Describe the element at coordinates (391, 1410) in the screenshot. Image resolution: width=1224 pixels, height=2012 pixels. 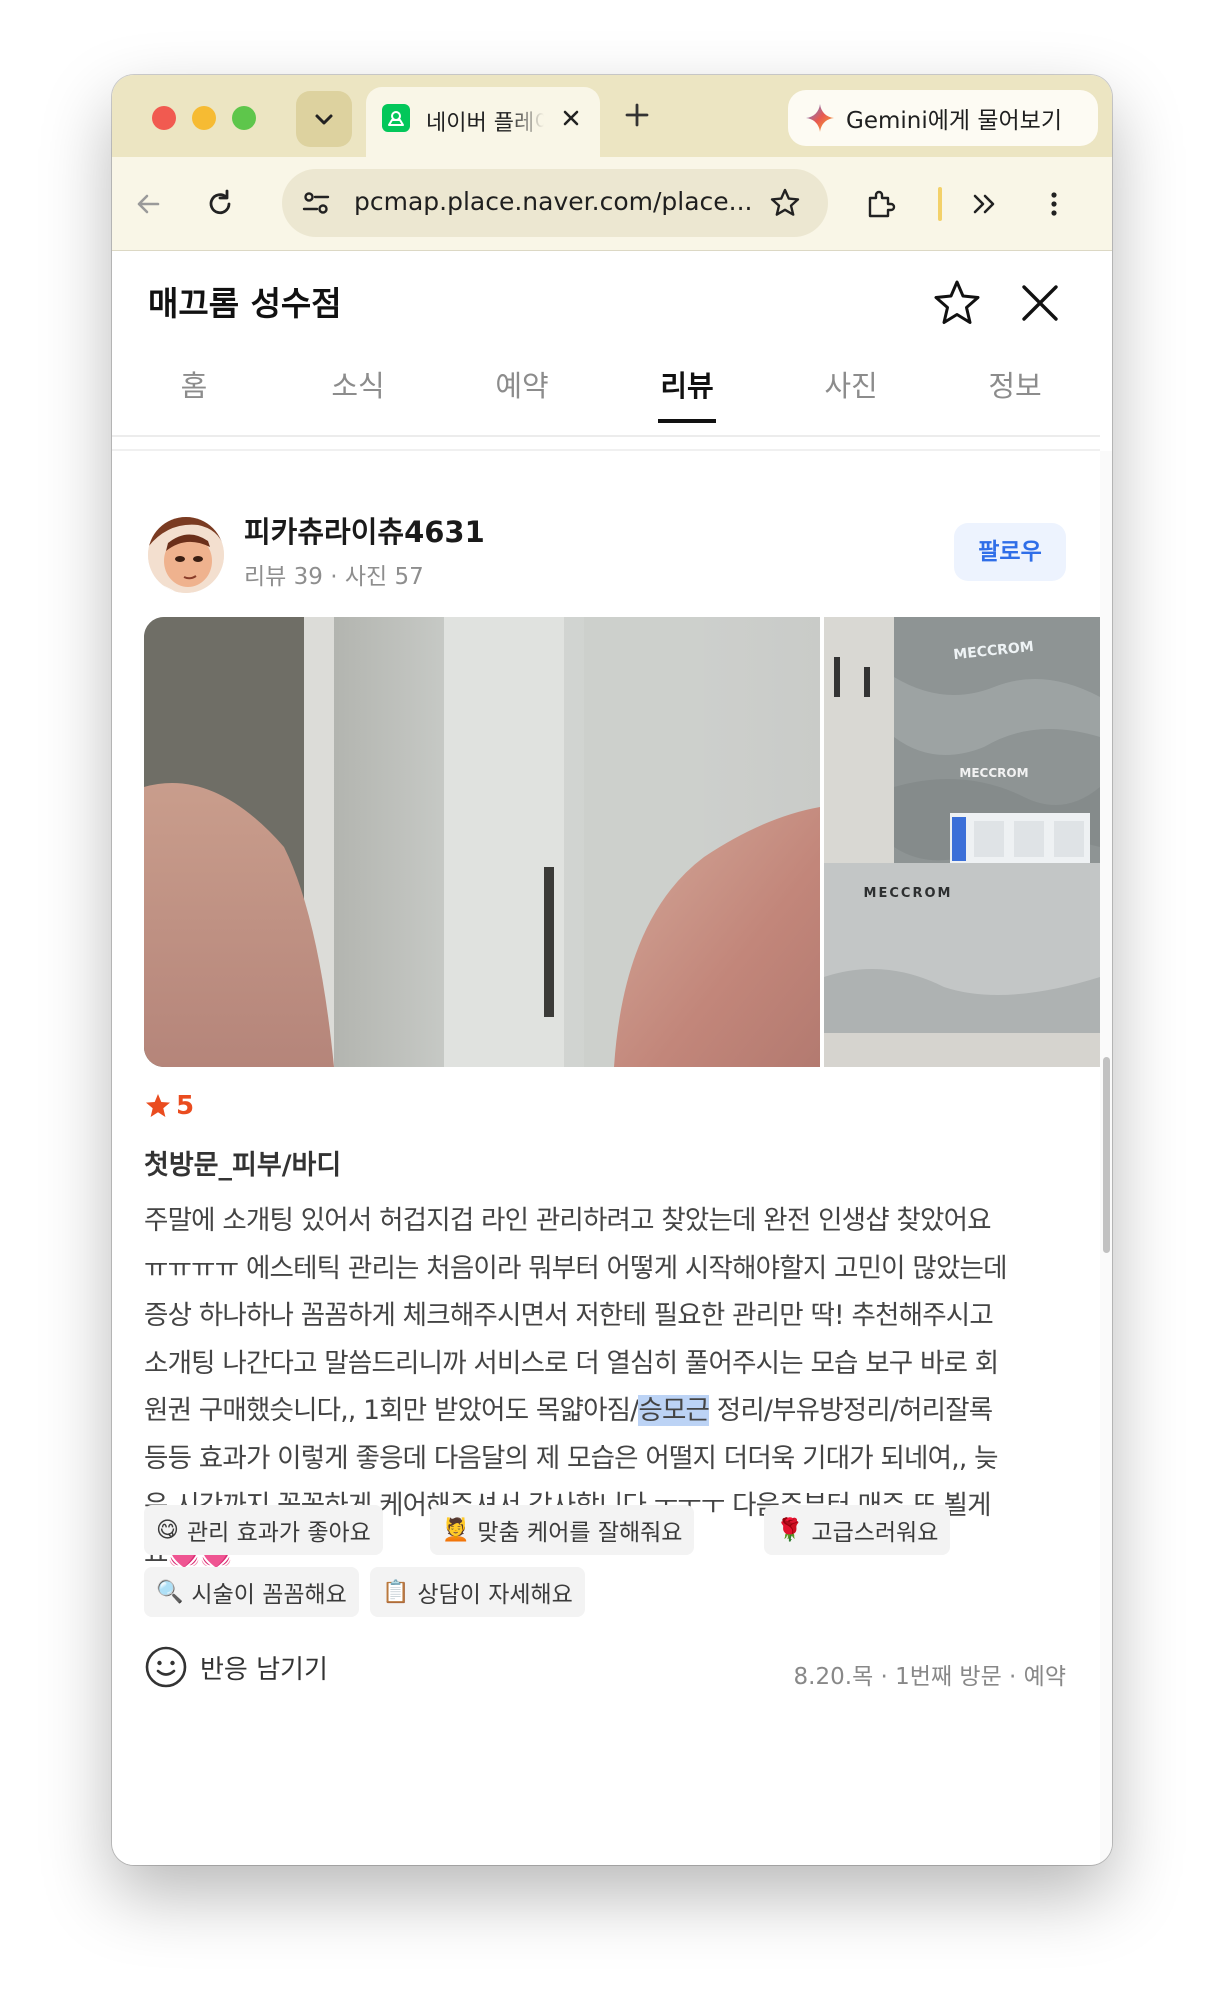
I see `review-text-segment: 원권 구매했슷니다,, 1회만 받았어도 목얇아짐/` at that location.